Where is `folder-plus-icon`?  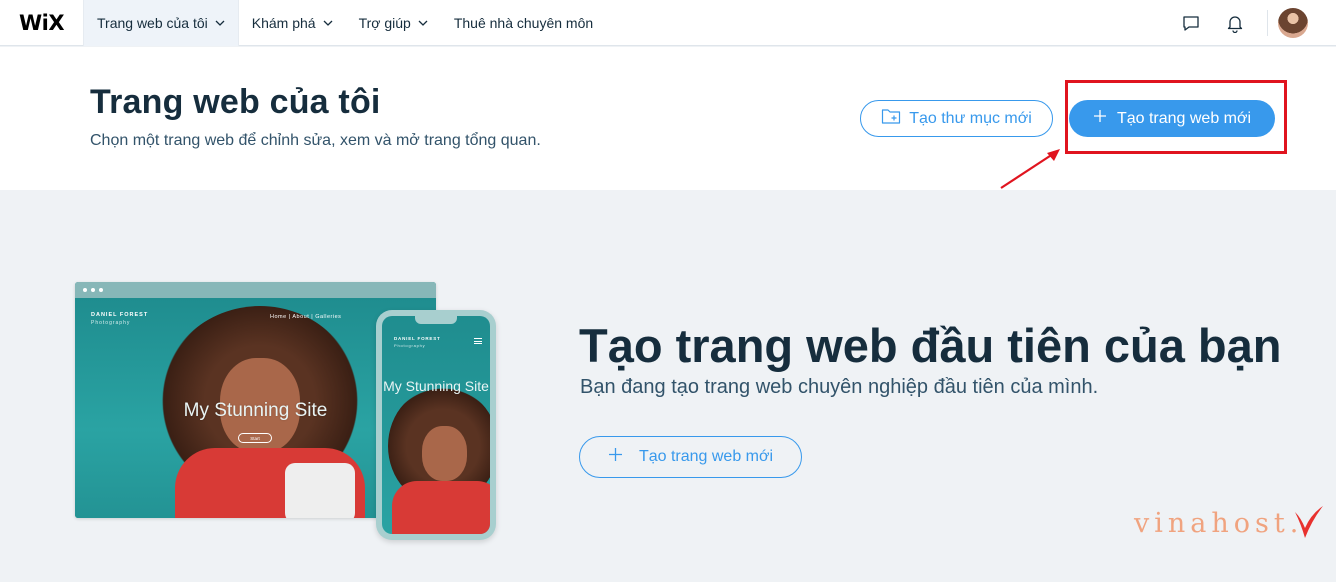 folder-plus-icon is located at coordinates (891, 118).